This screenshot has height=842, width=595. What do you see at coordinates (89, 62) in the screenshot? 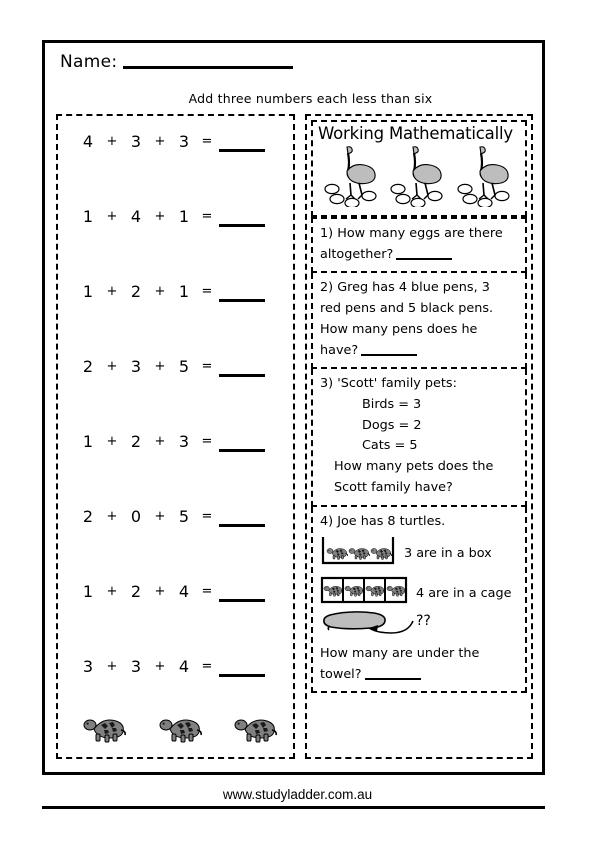
I see `name-label: Name:` at bounding box center [89, 62].